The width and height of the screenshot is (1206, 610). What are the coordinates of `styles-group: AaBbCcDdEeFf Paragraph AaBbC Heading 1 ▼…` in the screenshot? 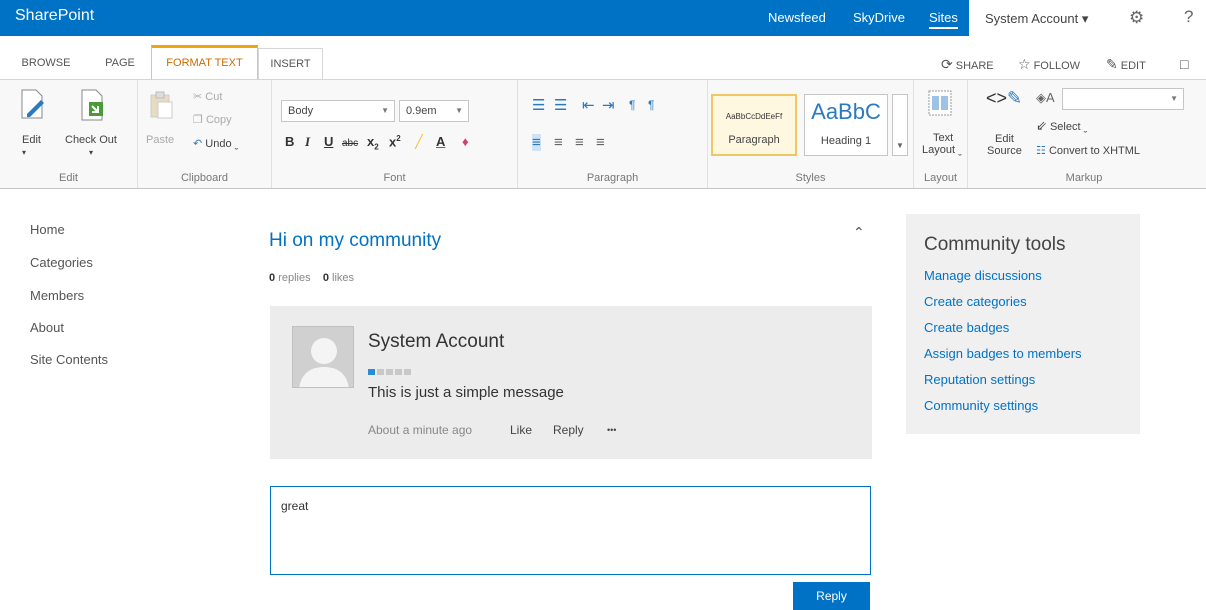 It's located at (811, 134).